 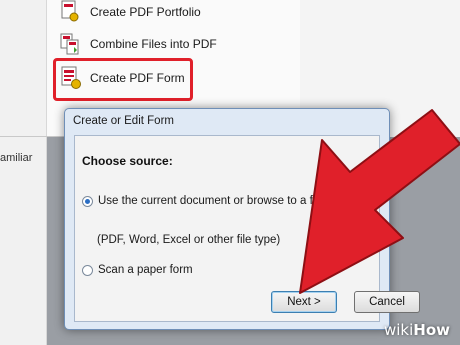 What do you see at coordinates (398, 330) in the screenshot?
I see `watermark-prefix: wiki` at bounding box center [398, 330].